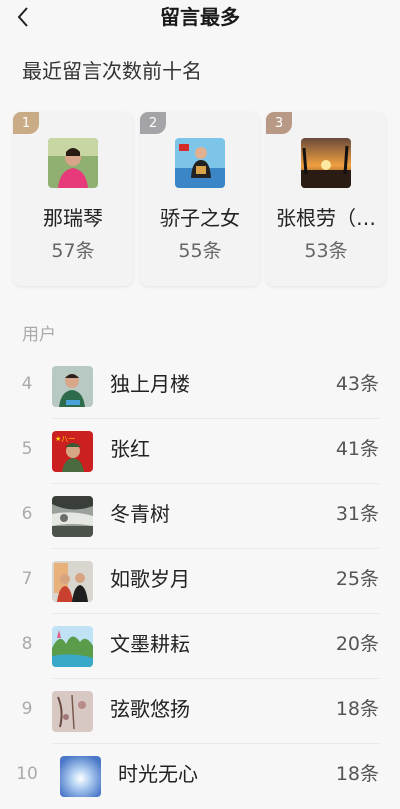 This screenshot has height=809, width=400. What do you see at coordinates (200, 776) in the screenshot?
I see `list-item: 10 时光无心 18条` at bounding box center [200, 776].